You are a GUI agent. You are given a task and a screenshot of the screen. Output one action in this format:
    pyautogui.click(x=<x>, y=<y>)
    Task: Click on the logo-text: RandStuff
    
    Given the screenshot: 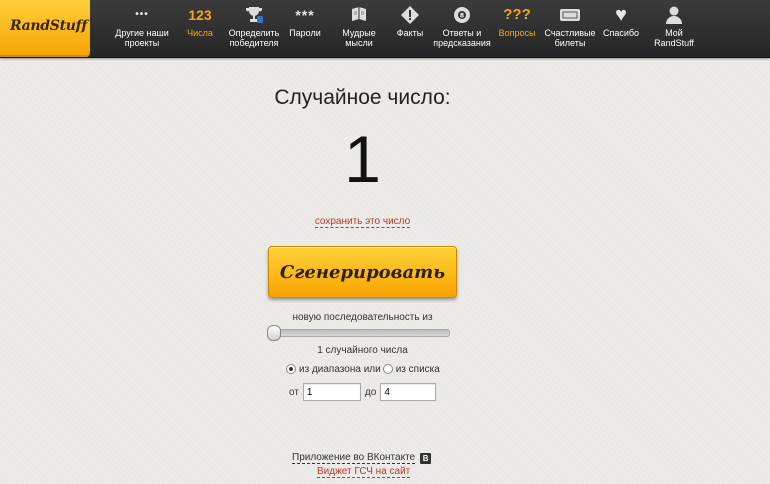 What is the action you would take?
    pyautogui.click(x=49, y=26)
    